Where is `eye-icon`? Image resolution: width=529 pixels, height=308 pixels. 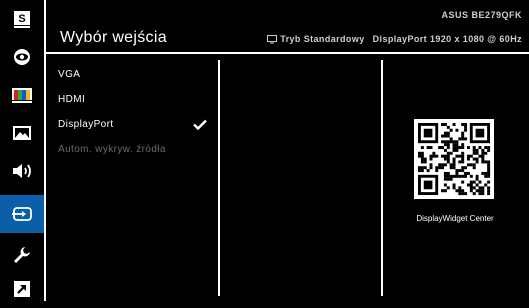 eye-icon is located at coordinates (22, 57).